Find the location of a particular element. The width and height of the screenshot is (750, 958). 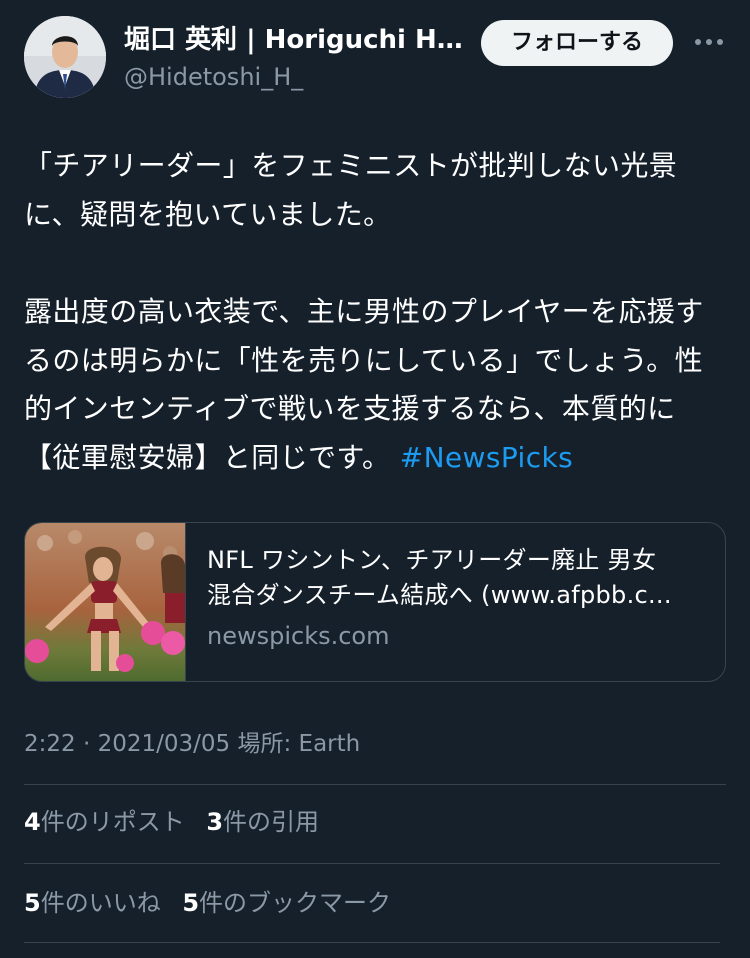

more-horizontal-icon is located at coordinates (709, 42).